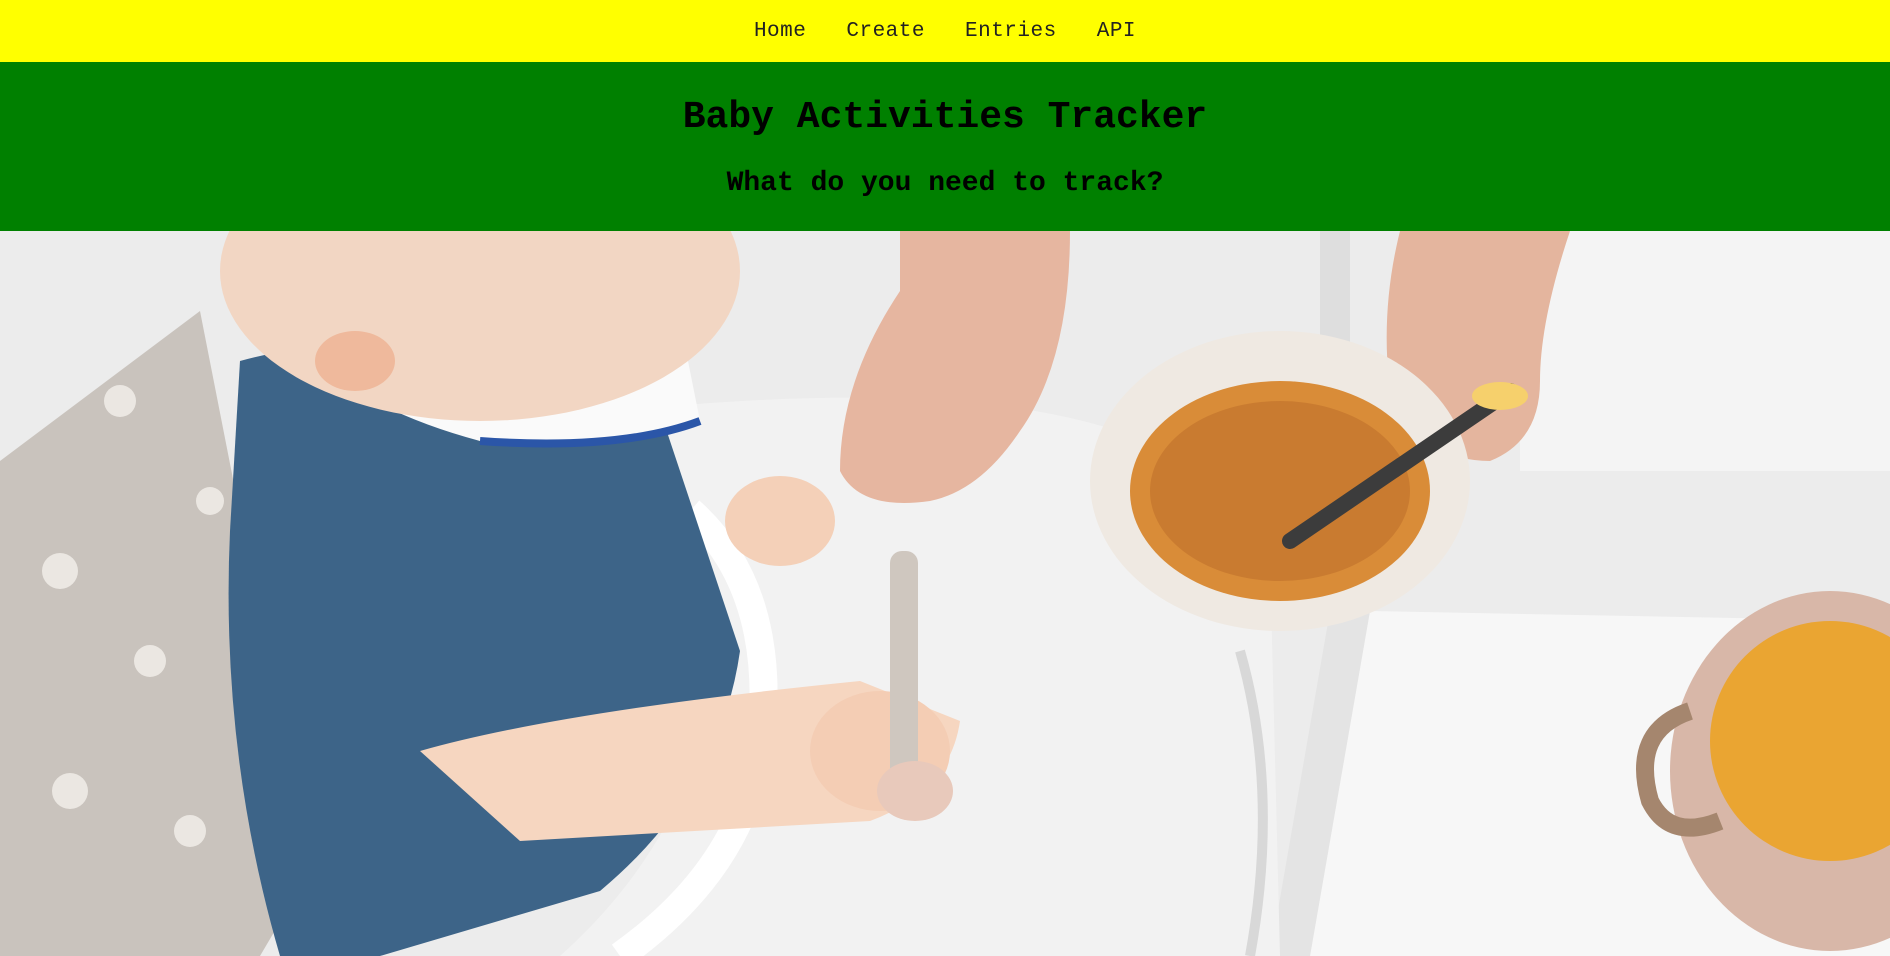 This screenshot has height=956, width=1890. What do you see at coordinates (885, 31) in the screenshot?
I see `nav-link-create: Create` at bounding box center [885, 31].